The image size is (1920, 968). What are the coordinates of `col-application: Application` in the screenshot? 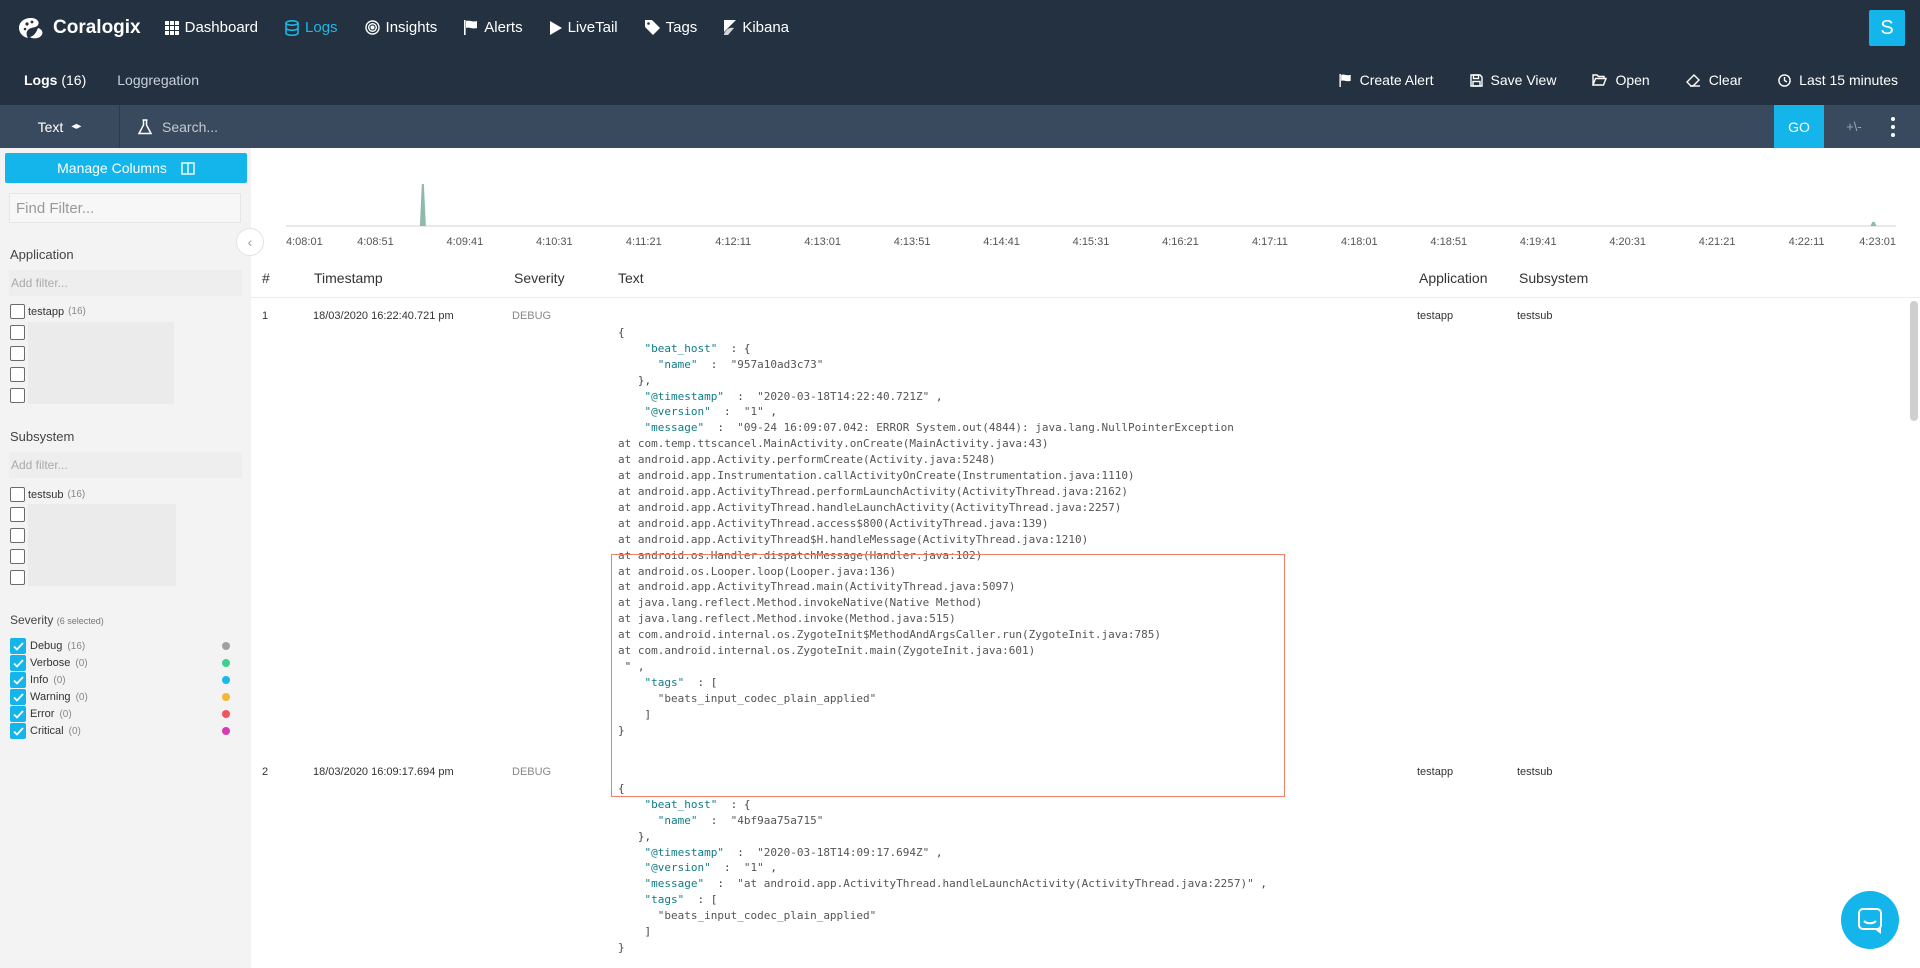 It's located at (1453, 278).